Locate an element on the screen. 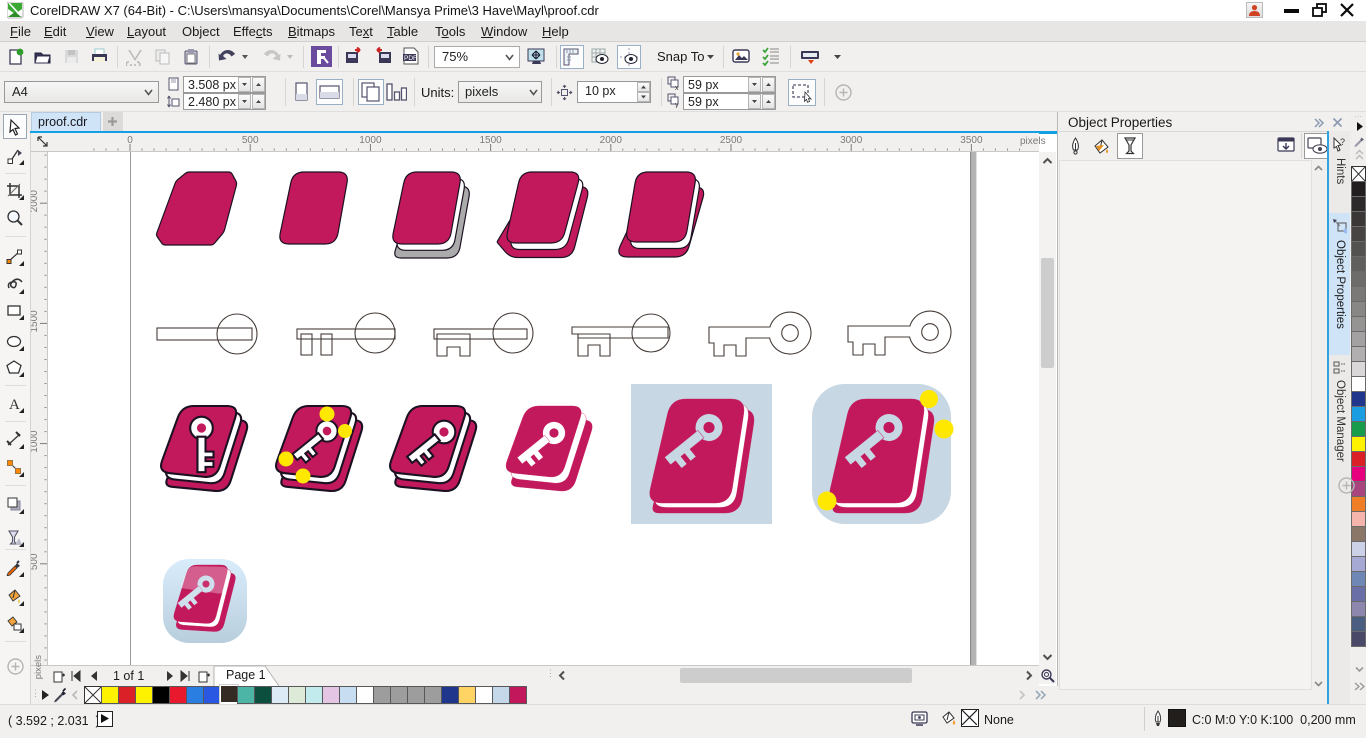 The height and width of the screenshot is (738, 1366). svg-text: 0 is located at coordinates (130, 140).